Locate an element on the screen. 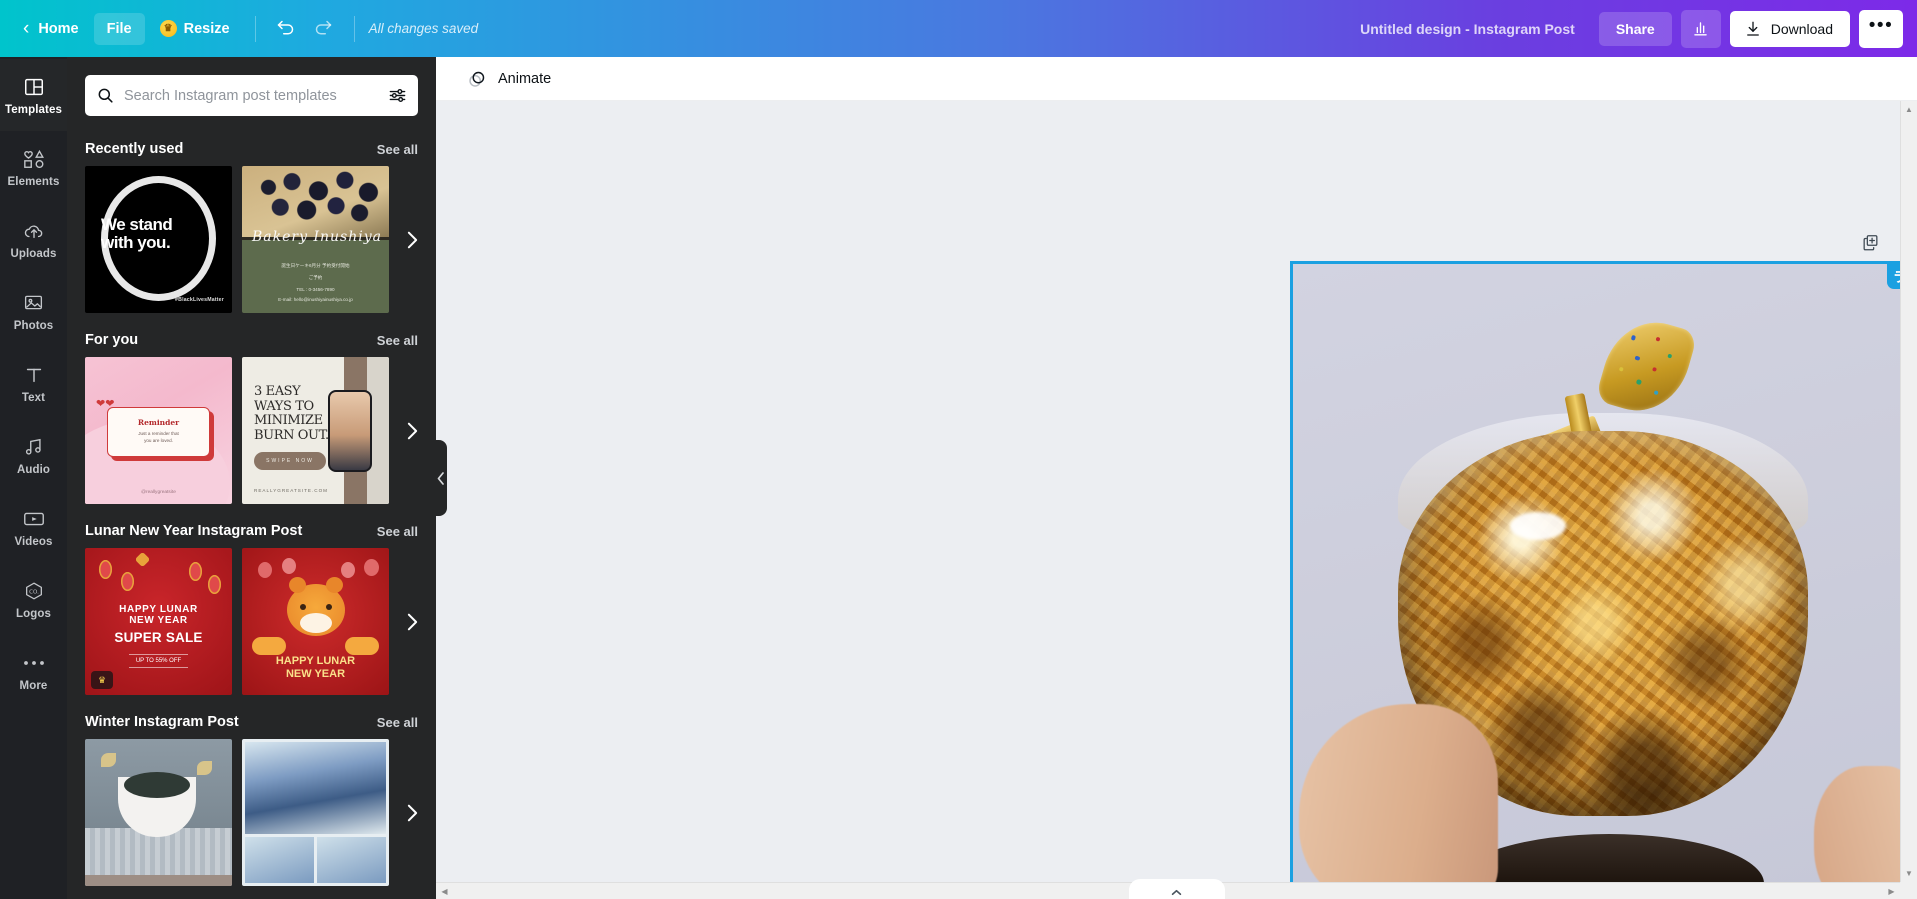 This screenshot has height=899, width=1917. template-thumb-we-stand-with-you: We stand with you. #BlackLivesMatter is located at coordinates (158, 239).